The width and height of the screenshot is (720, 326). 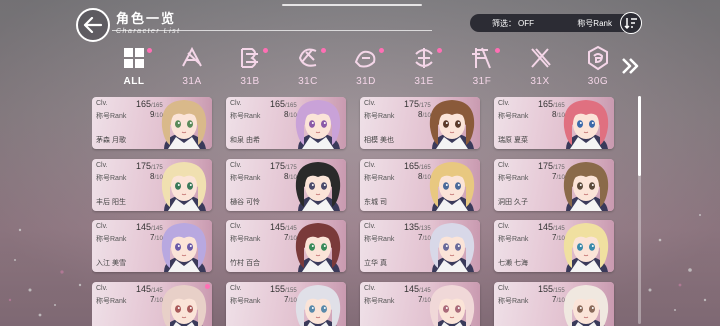 I want to click on character-card: Clv. 145/145 称号Rank 7/10 入江 美雪, so click(x=152, y=246).